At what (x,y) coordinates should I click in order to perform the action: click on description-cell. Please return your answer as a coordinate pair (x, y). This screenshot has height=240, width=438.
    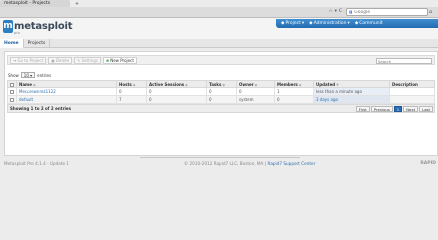
    Looking at the image, I should click on (412, 99).